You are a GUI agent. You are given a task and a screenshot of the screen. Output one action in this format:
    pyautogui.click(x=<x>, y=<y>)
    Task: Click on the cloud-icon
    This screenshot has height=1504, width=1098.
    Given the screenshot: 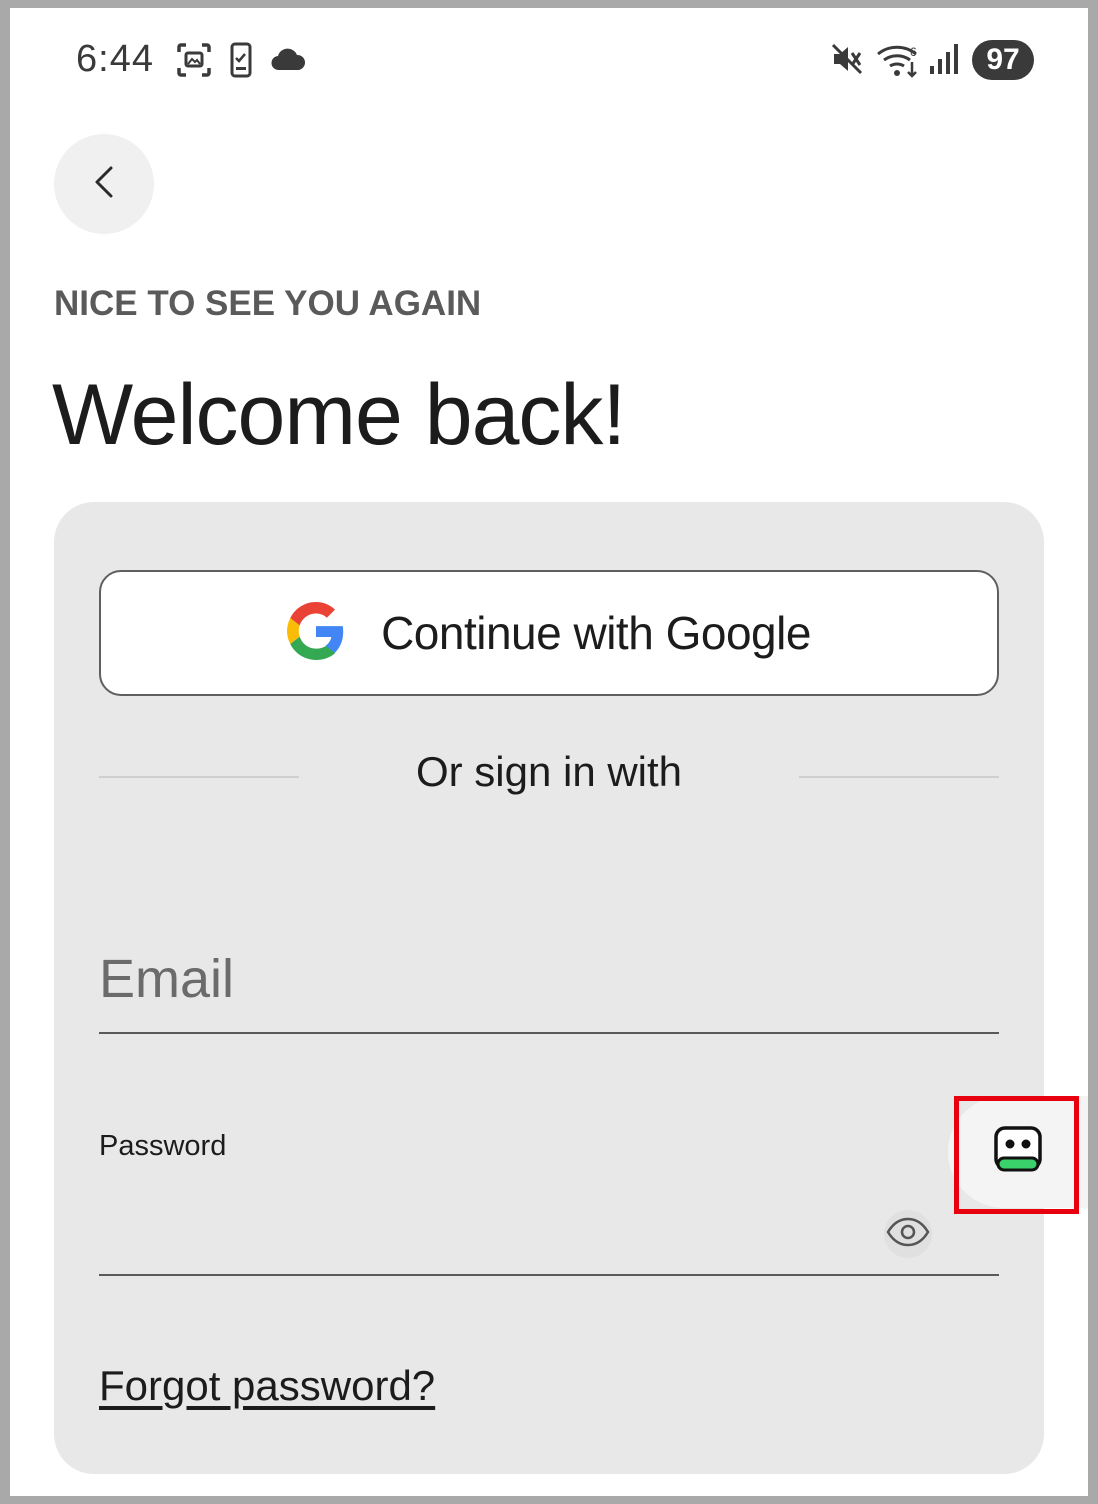 What is the action you would take?
    pyautogui.click(x=288, y=62)
    